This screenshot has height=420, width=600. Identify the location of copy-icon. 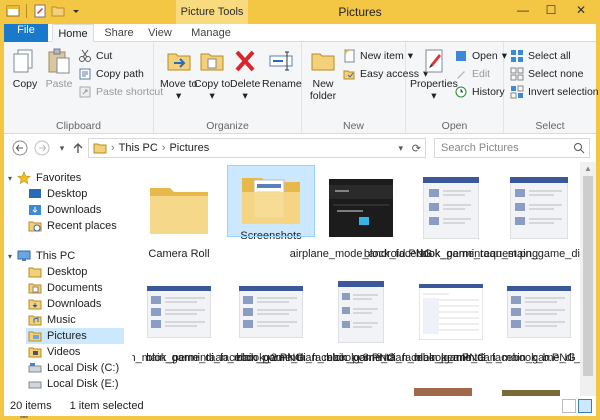
(23, 61).